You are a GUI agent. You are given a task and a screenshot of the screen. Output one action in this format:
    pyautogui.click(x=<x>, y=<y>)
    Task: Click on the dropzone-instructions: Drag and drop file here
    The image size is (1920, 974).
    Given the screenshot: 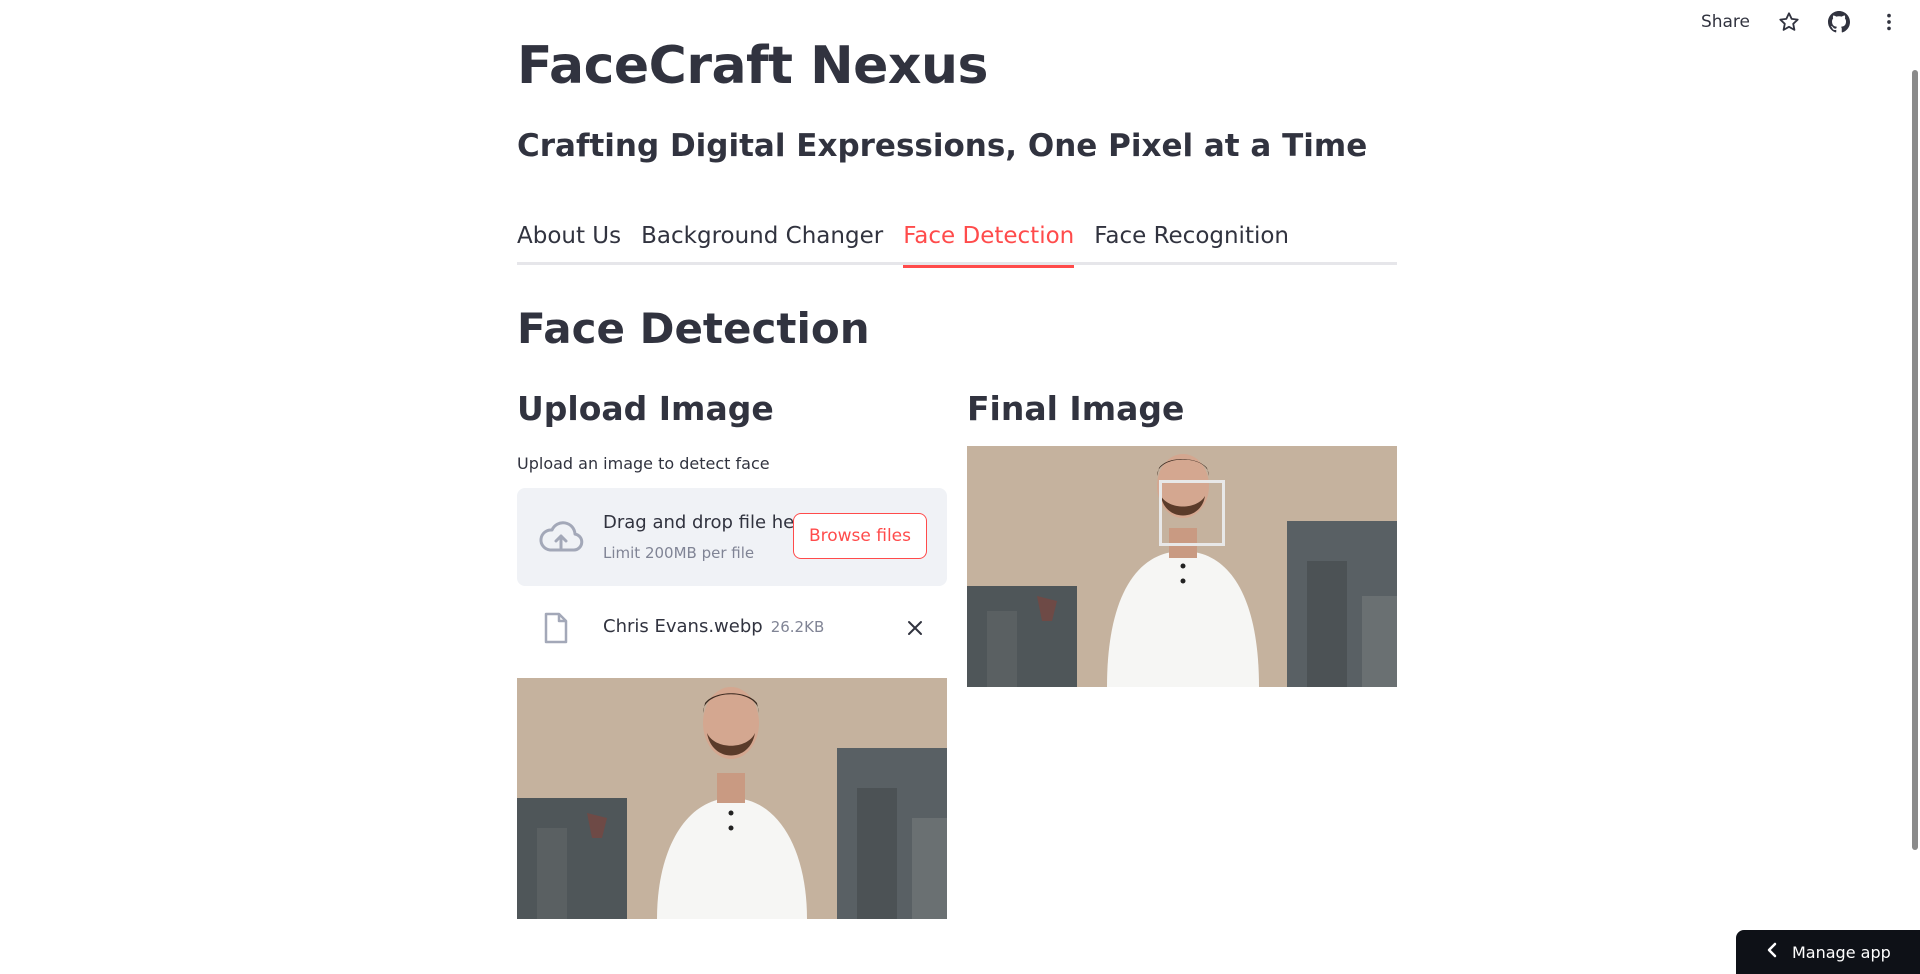 What is the action you would take?
    pyautogui.click(x=708, y=522)
    